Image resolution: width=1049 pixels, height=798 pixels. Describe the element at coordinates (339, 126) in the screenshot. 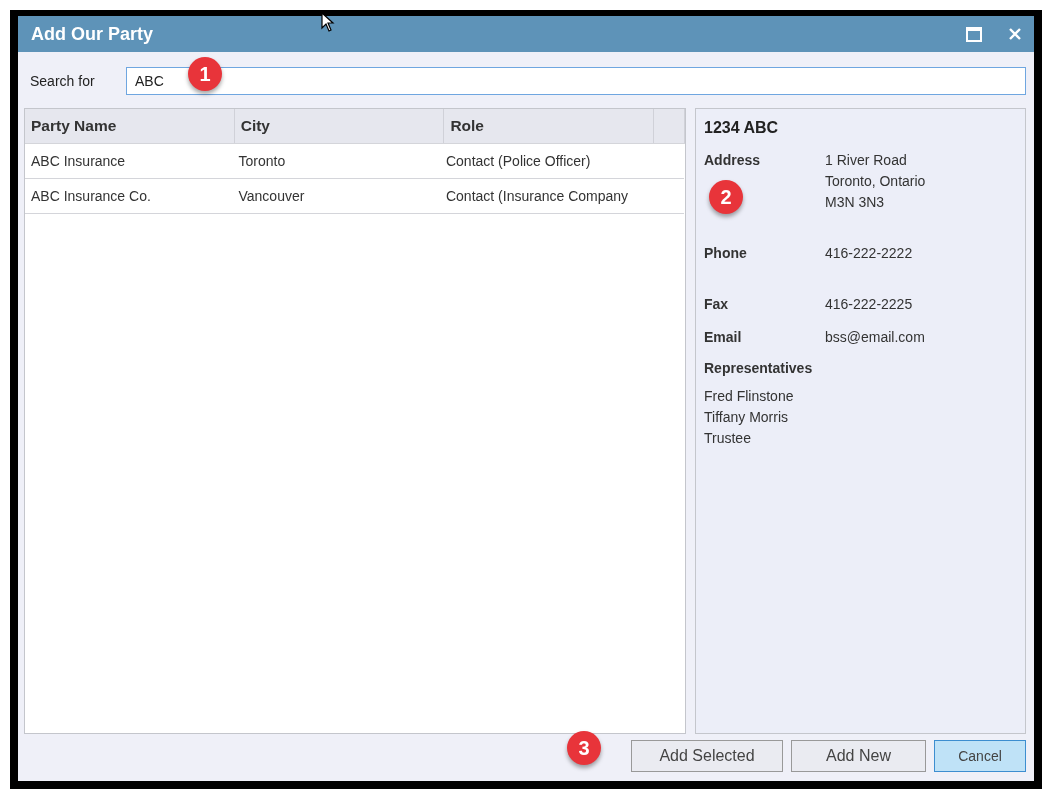

I see `column-header: City` at that location.